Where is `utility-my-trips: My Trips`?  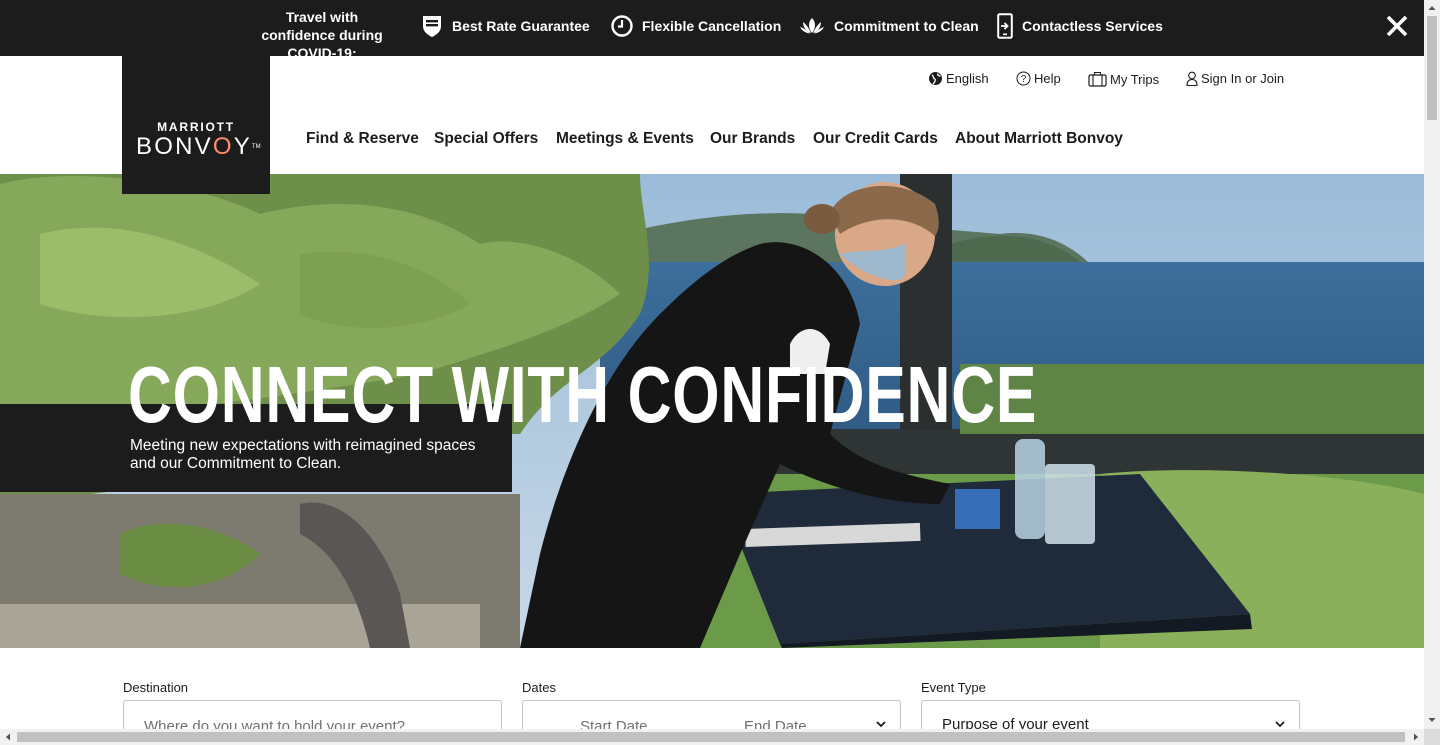 utility-my-trips: My Trips is located at coordinates (1123, 79).